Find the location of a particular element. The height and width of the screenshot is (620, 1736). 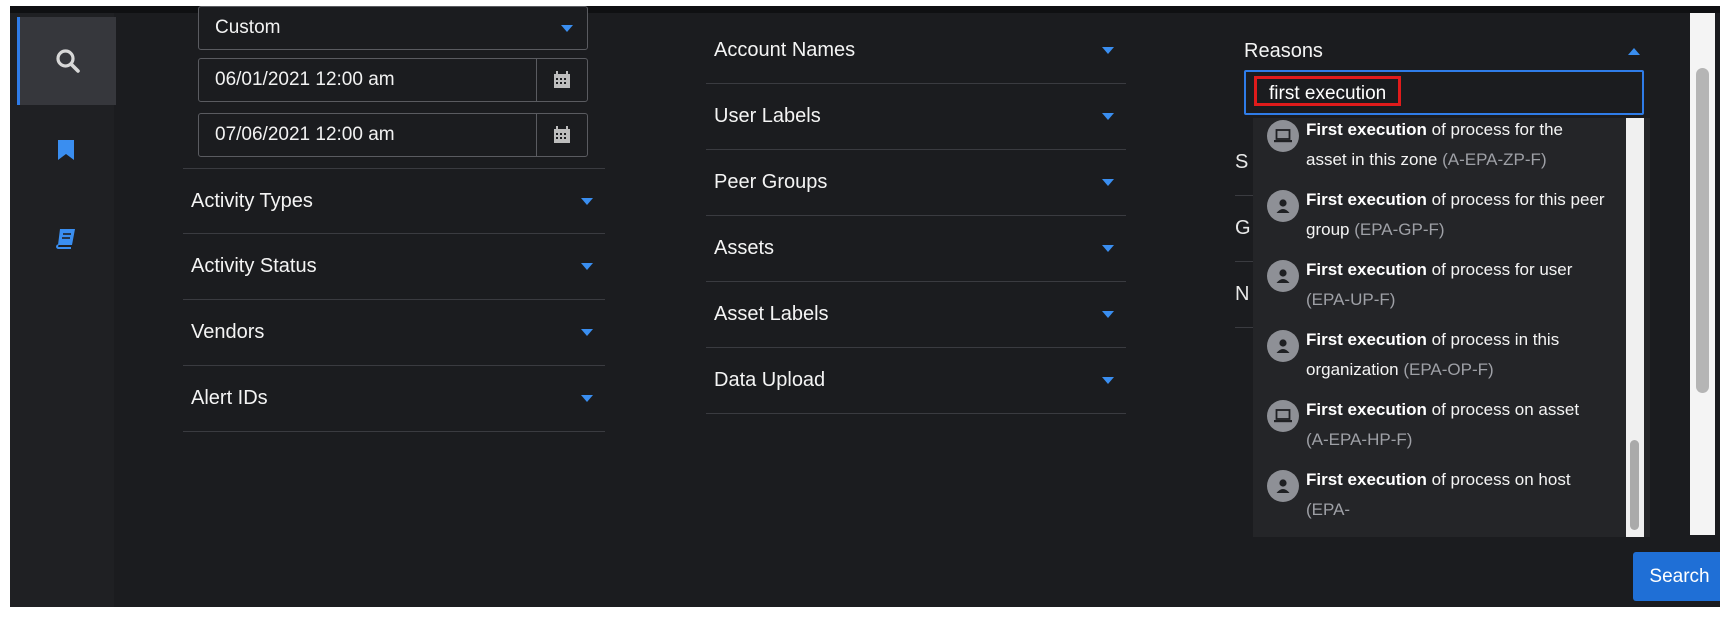

hidden-filter-row: S is located at coordinates (1244, 162).